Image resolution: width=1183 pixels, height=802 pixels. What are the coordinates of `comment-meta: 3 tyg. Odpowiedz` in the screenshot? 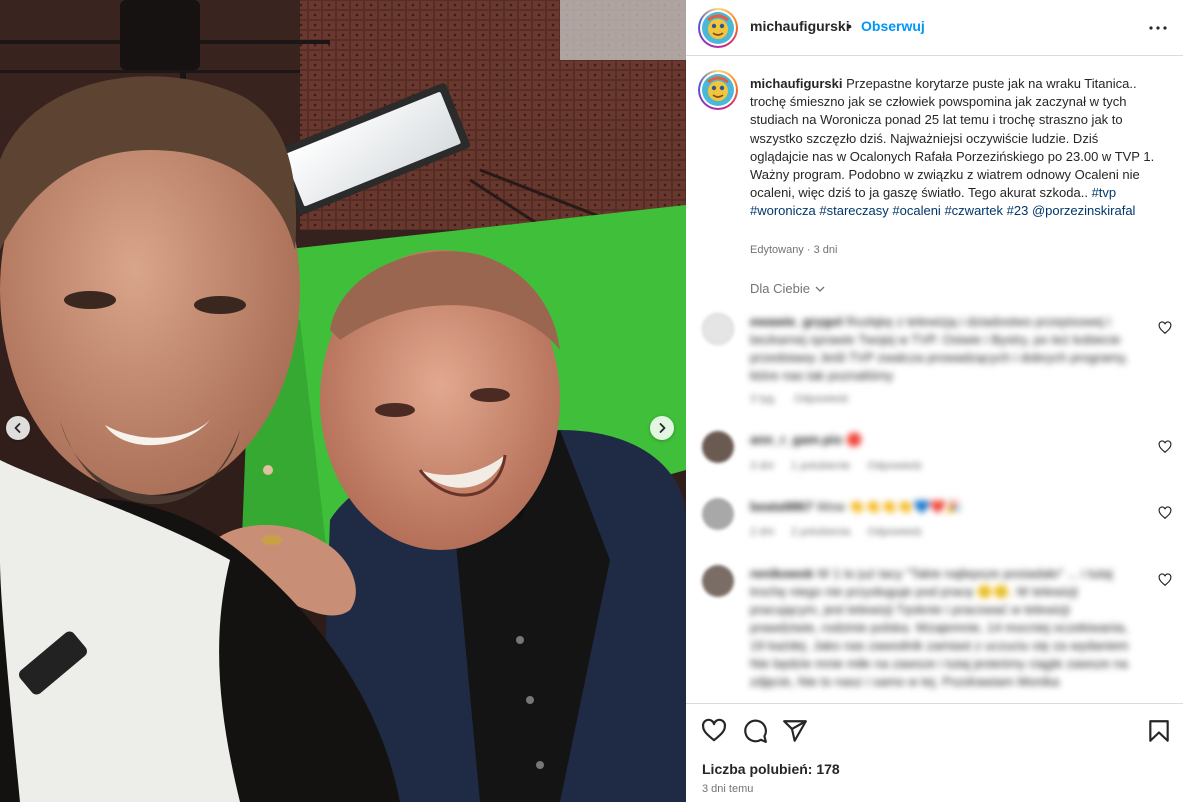 It's located at (806, 399).